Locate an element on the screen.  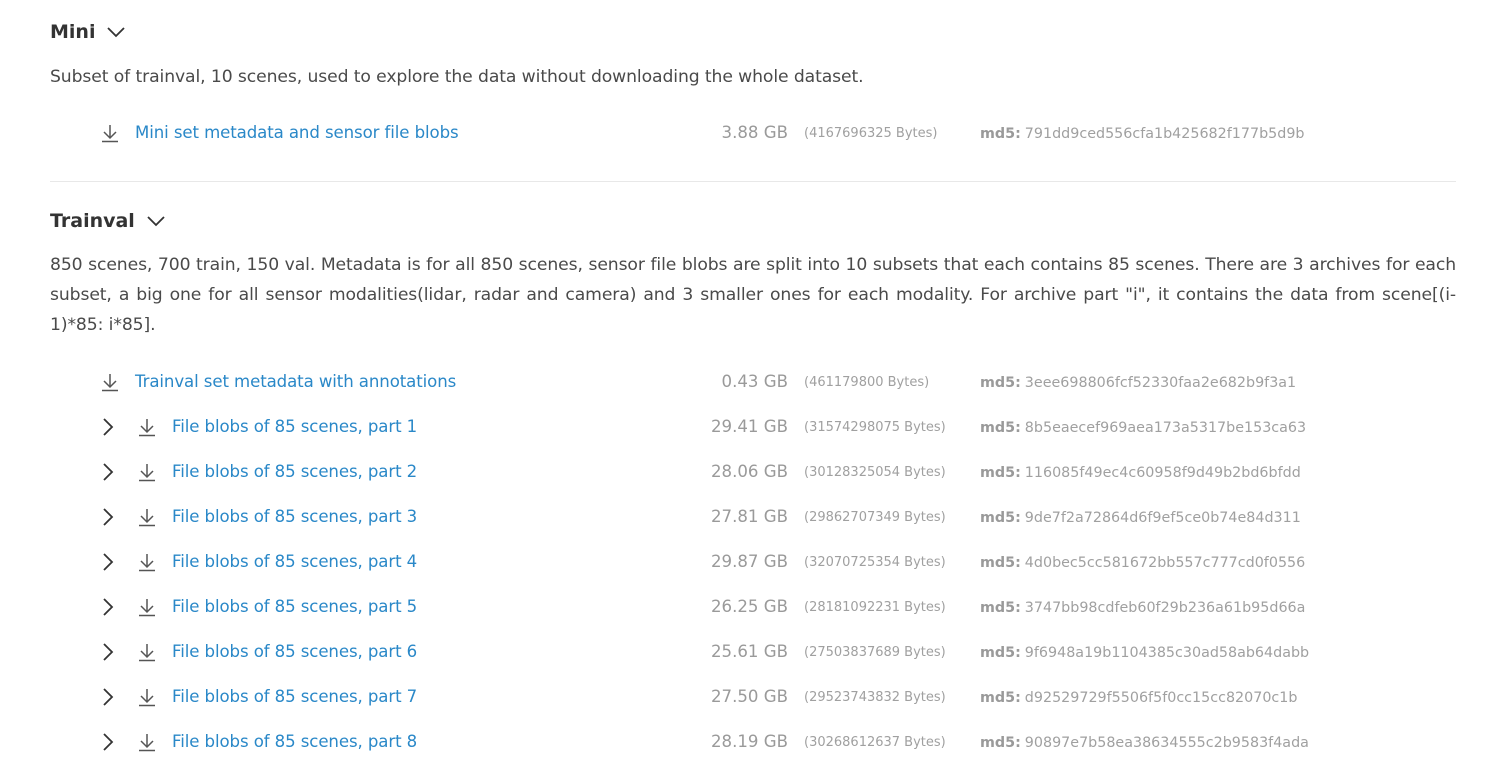
file-size: 29.41 GB is located at coordinates (749, 426).